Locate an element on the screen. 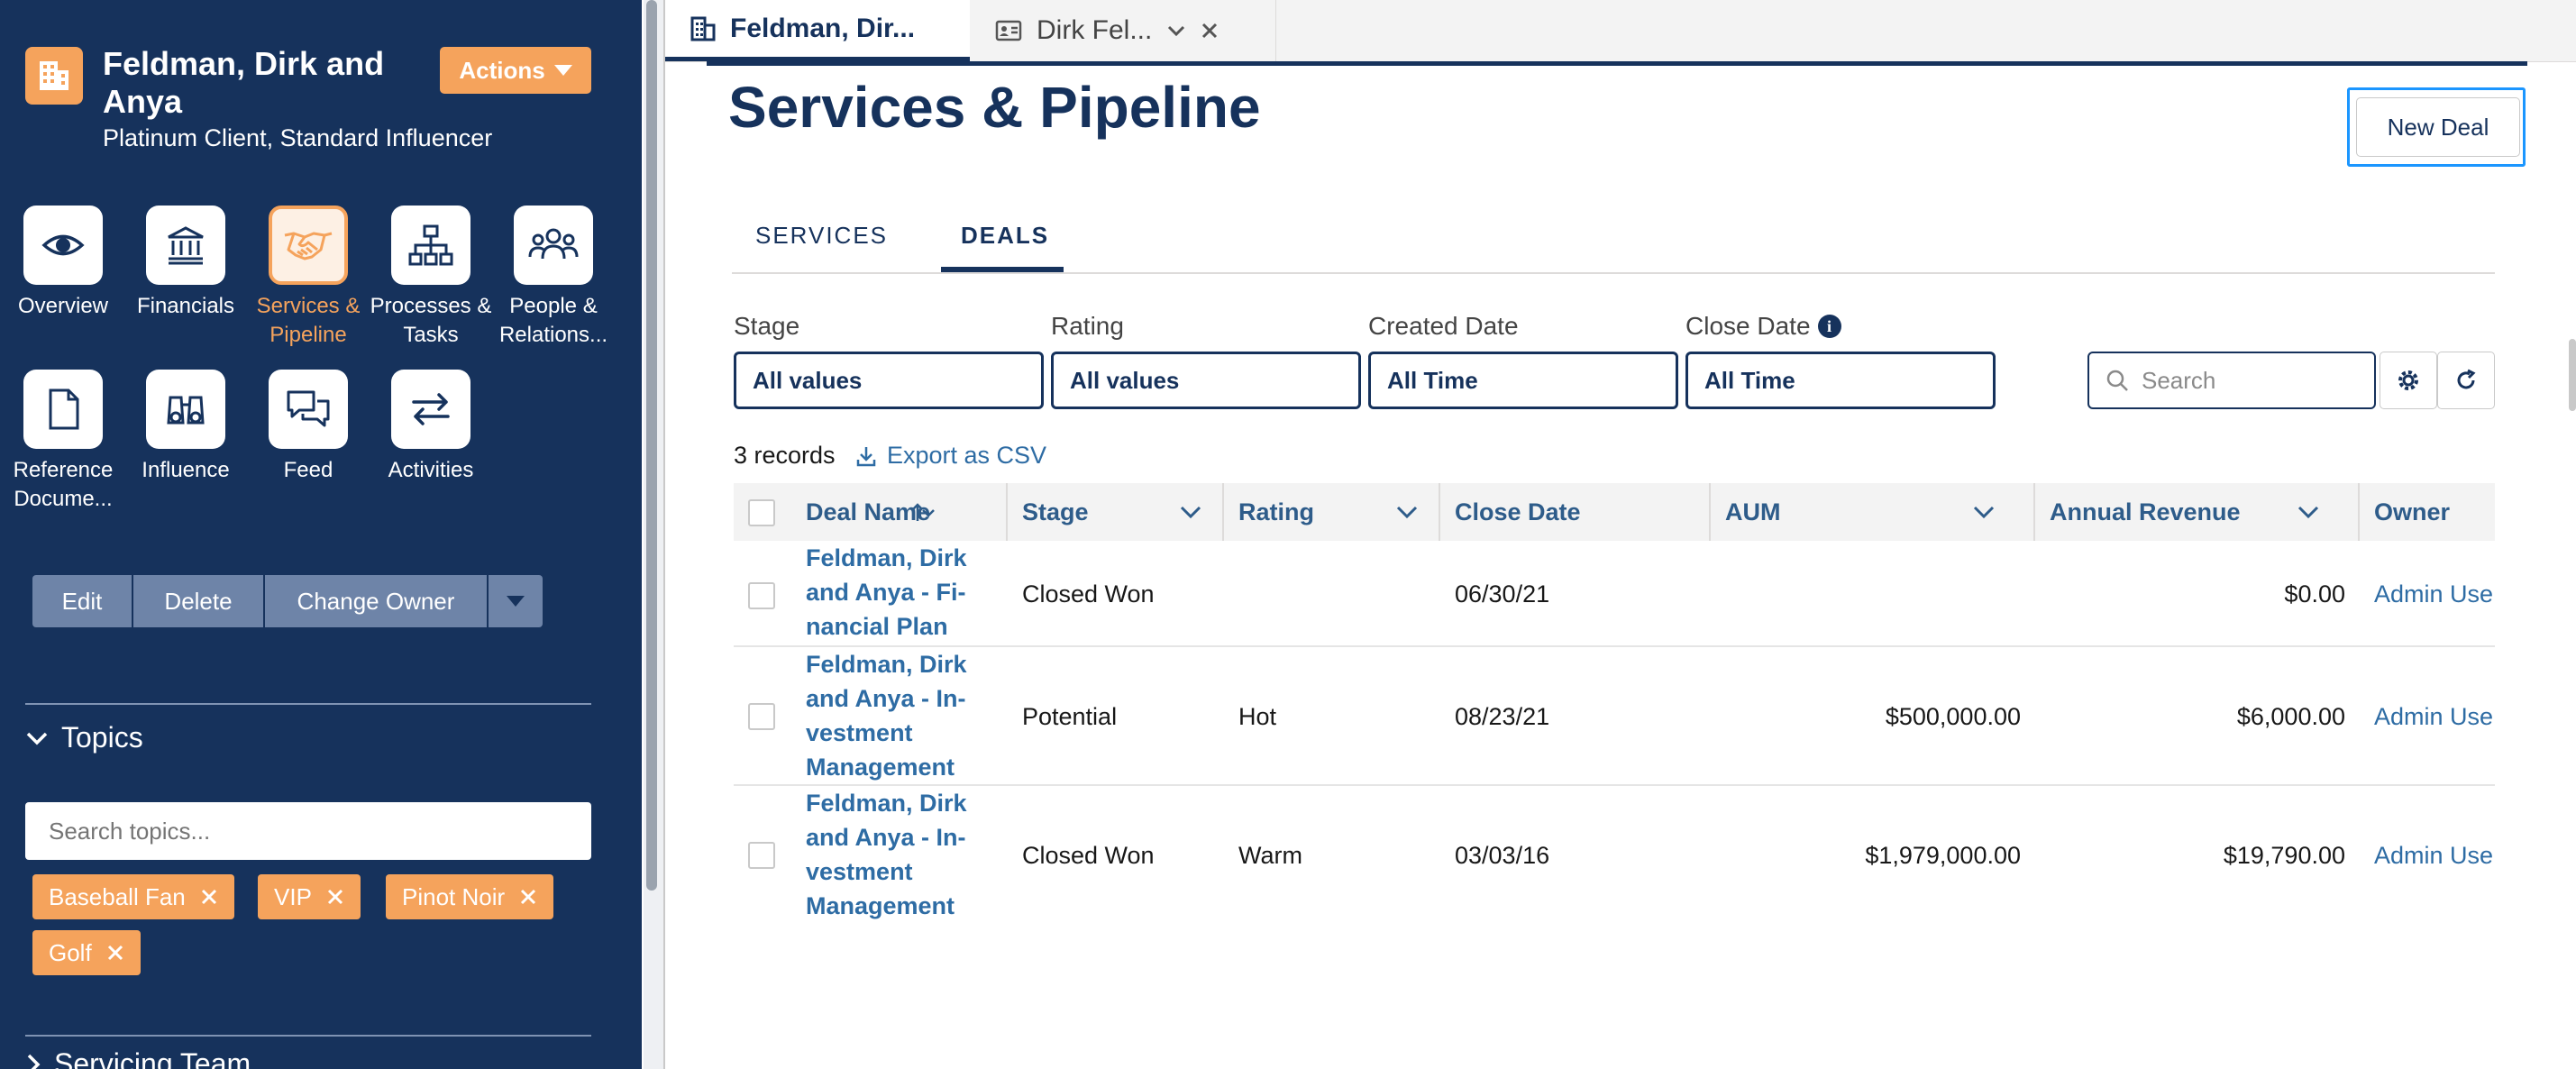 This screenshot has height=1069, width=2576. column-rating: Rating is located at coordinates (1332, 512).